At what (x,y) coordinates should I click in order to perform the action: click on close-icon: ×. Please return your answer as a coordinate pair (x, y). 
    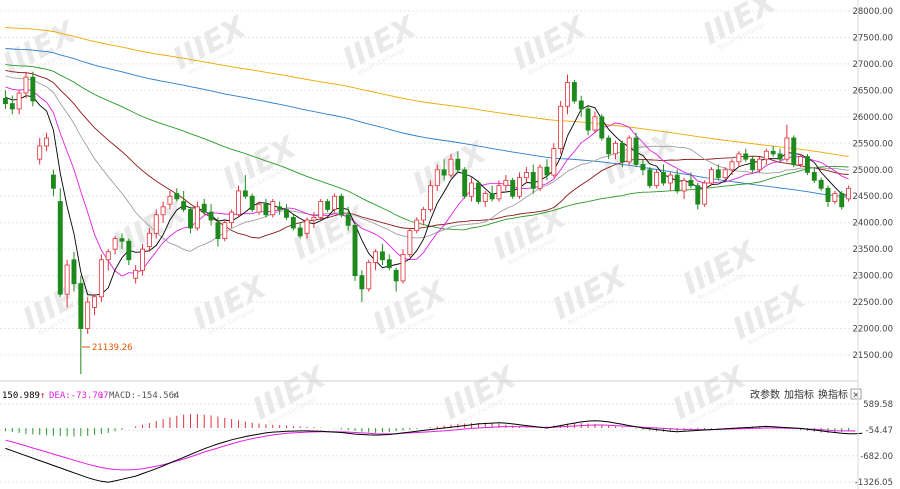
    Looking at the image, I should click on (856, 396).